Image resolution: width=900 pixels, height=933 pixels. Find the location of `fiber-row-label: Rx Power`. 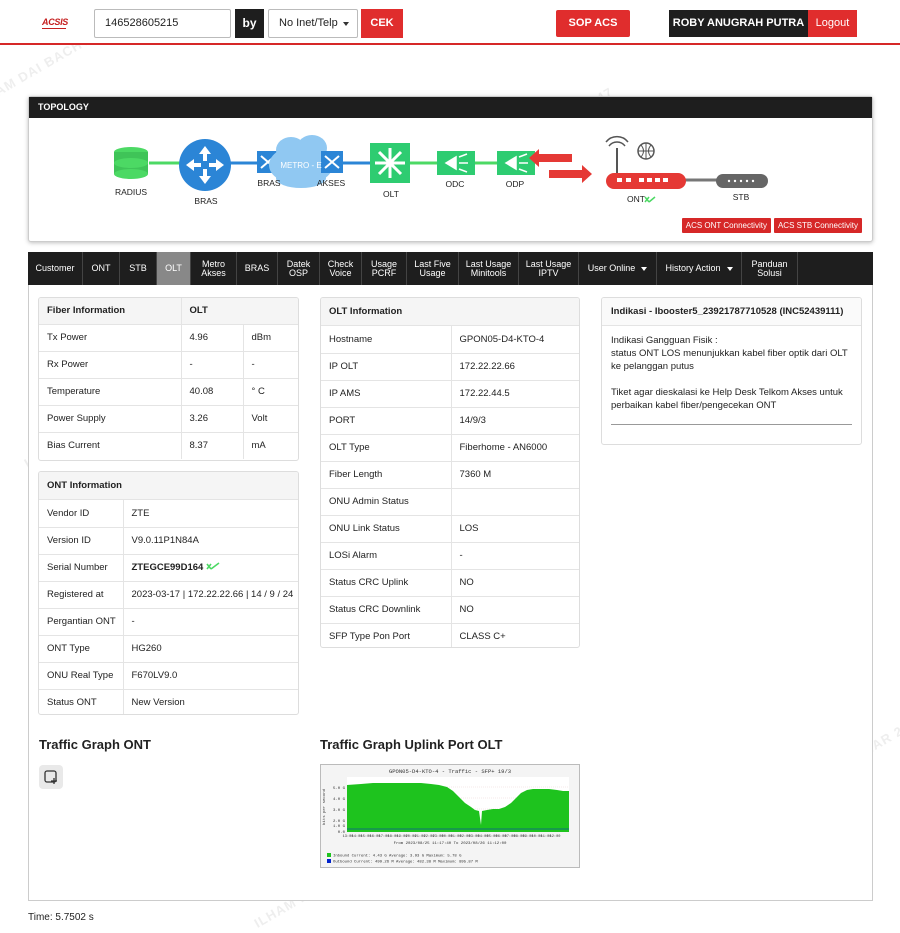

fiber-row-label: Rx Power is located at coordinates (110, 364).